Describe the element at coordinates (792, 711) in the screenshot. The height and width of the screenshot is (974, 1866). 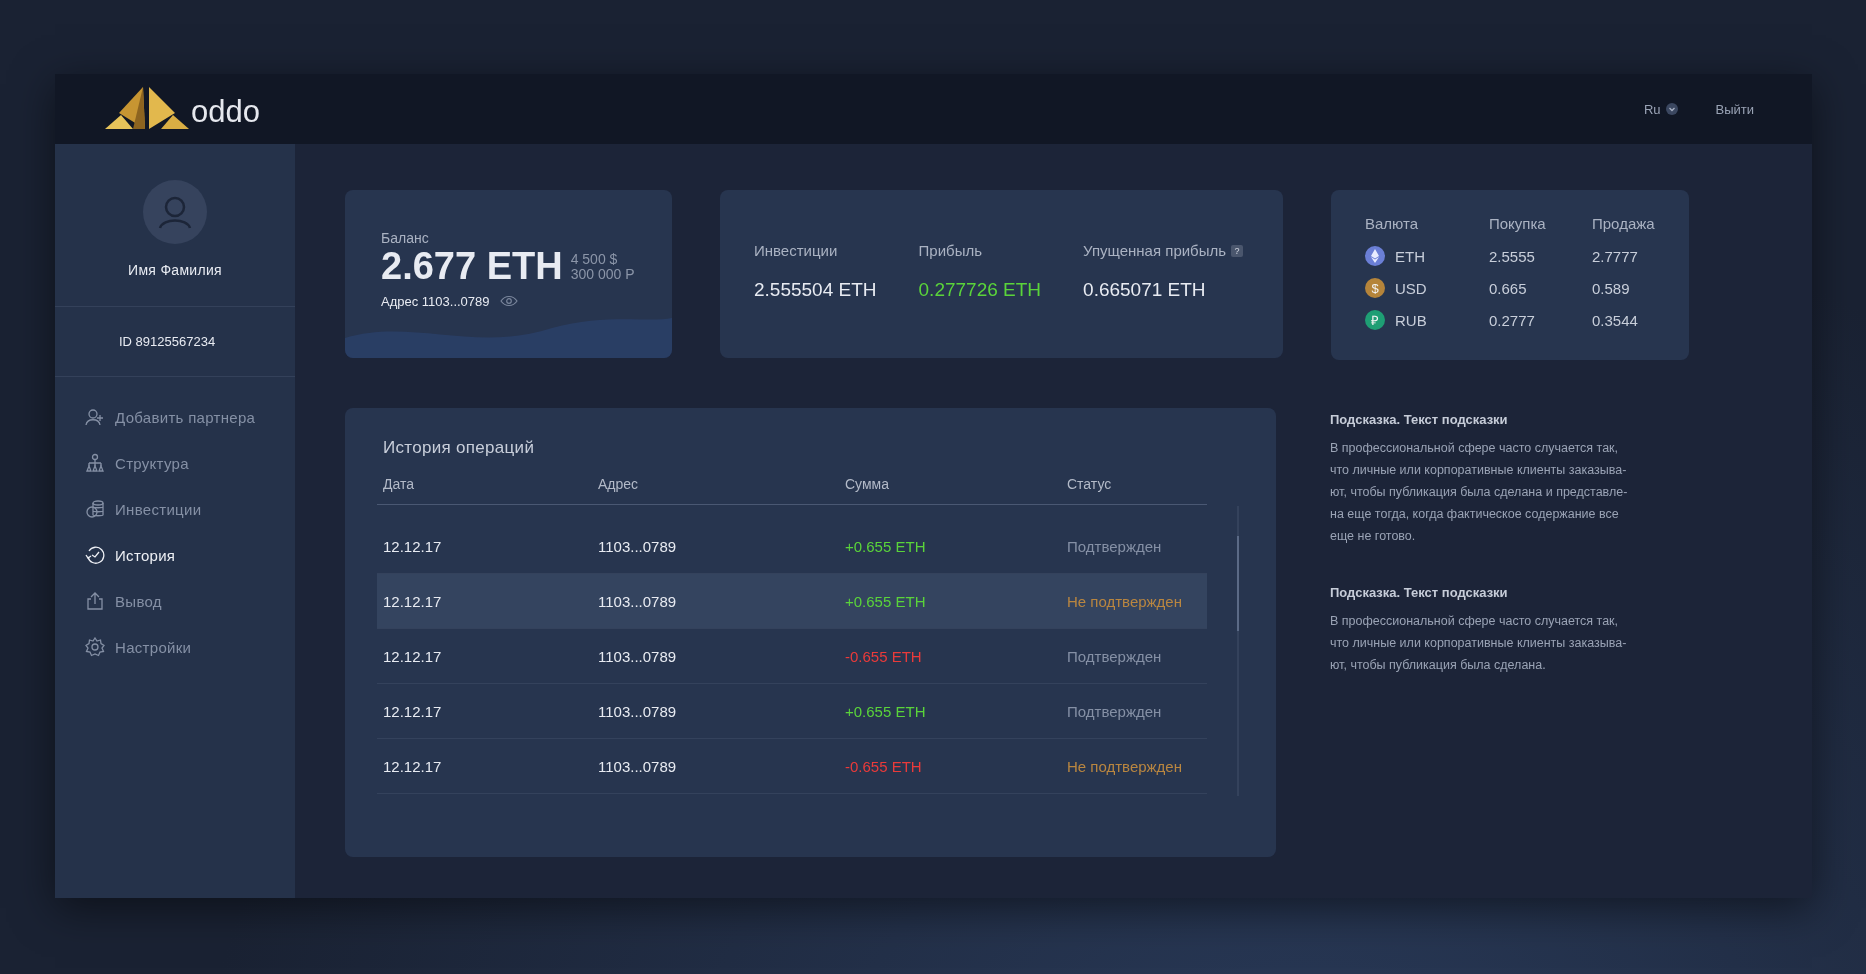
I see `table-row: 12.12.17 1103...0789 +0.655 ETH Подтвержден` at that location.